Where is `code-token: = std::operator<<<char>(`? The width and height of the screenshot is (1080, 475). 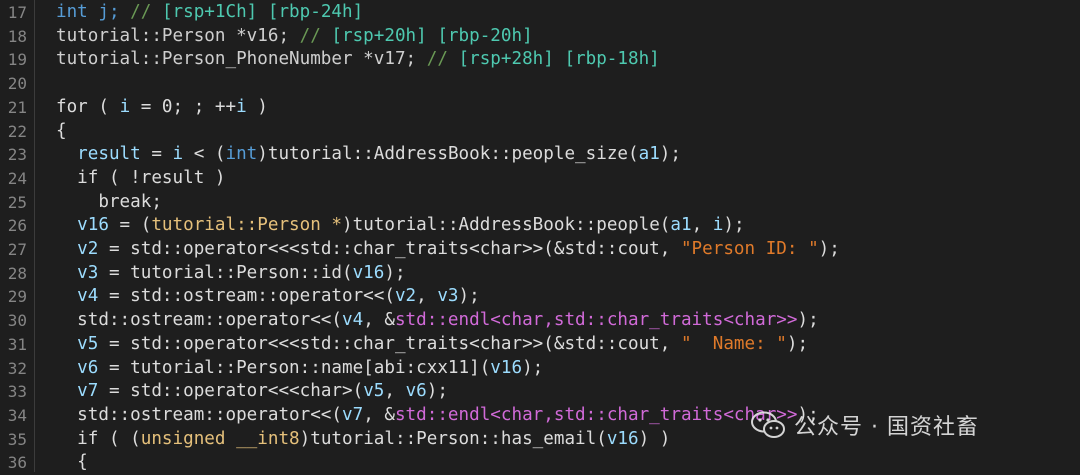
code-token: = std::operator<<<char>( is located at coordinates (231, 391).